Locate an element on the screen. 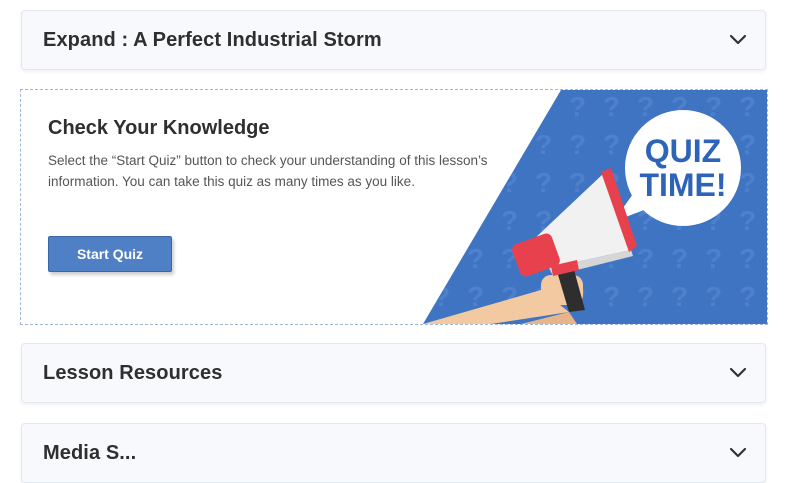 This screenshot has width=795, height=483. accordion-lesson-resources: Lesson Resources is located at coordinates (393, 373).